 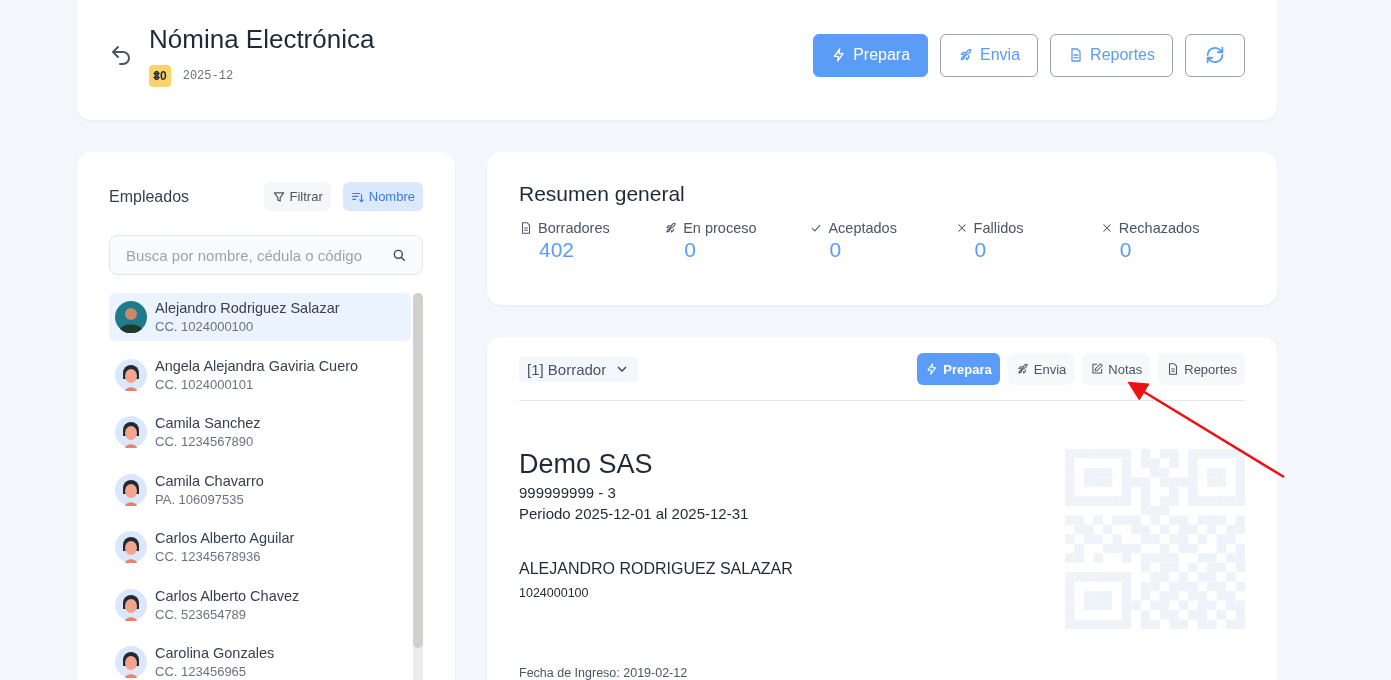 What do you see at coordinates (656, 569) in the screenshot?
I see `employee-full-name: ALEJANDRO RODRIGUEZ SALAZAR` at bounding box center [656, 569].